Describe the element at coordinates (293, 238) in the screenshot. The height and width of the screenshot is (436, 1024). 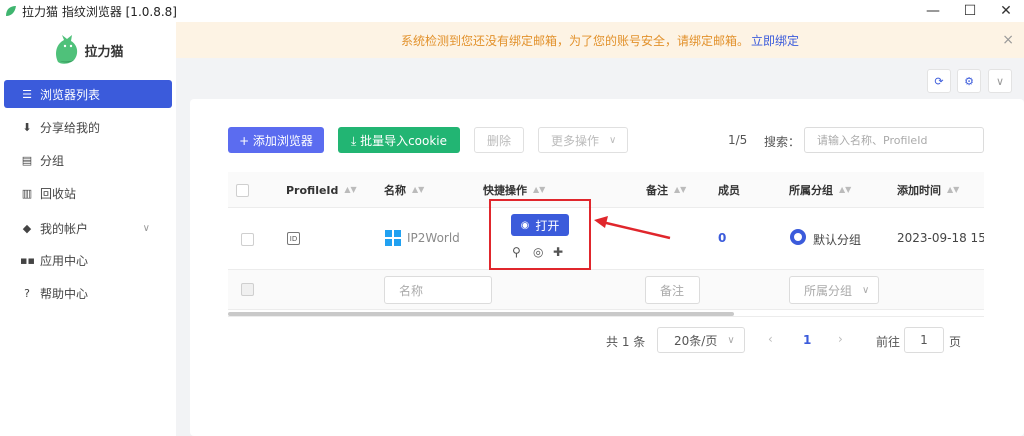
I see `profile-id-icon: ID` at that location.